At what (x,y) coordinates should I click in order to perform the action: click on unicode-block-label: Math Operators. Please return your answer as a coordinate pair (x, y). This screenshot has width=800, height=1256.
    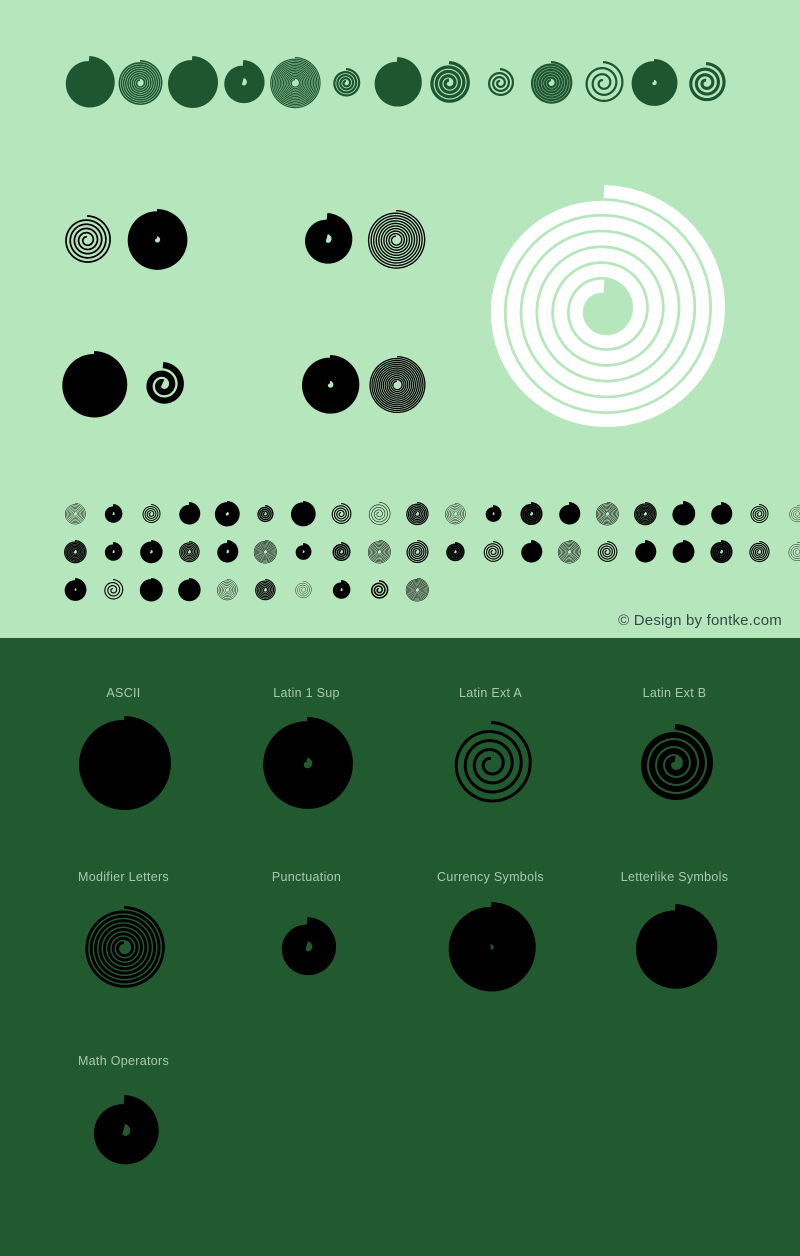
    Looking at the image, I should click on (123, 1061).